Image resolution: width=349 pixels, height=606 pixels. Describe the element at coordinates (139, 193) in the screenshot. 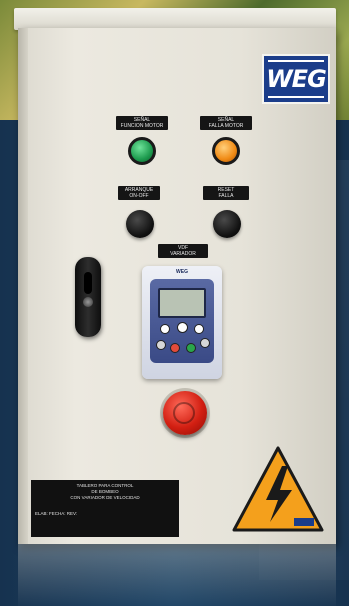

I see `label-switch-onoff: ARRANQUE ON-OFF` at that location.